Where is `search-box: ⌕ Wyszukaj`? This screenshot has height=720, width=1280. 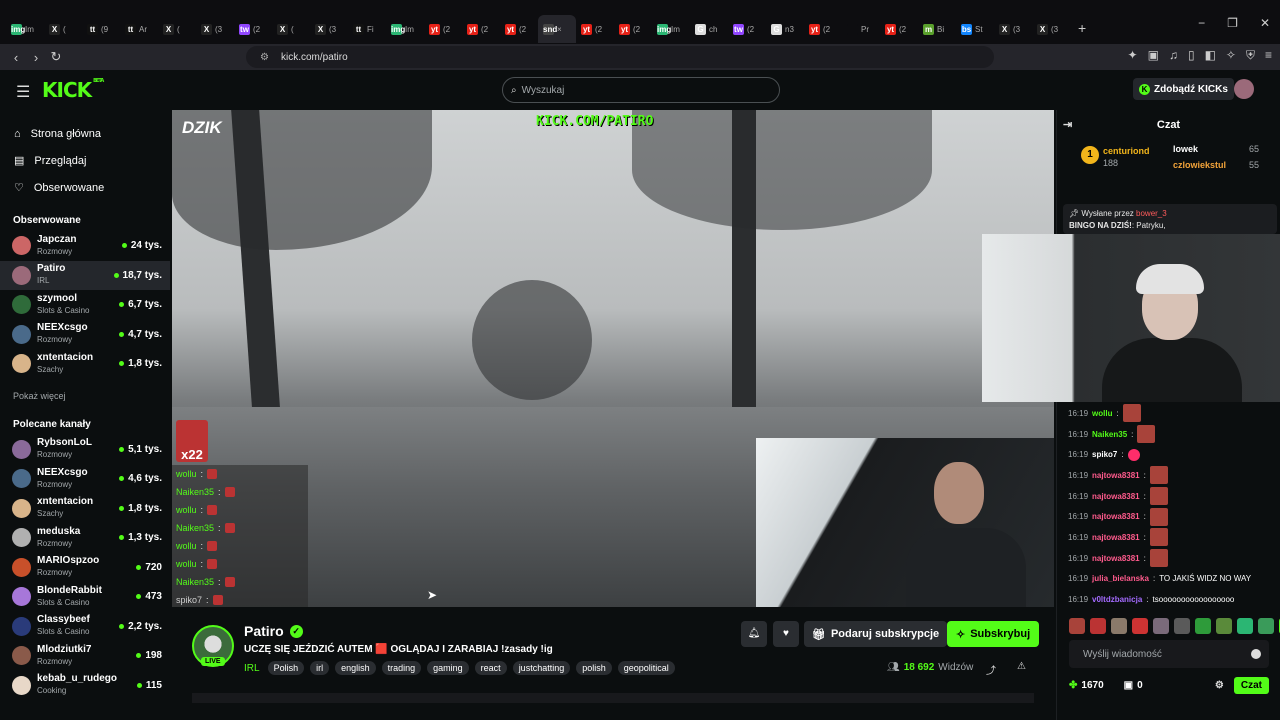 search-box: ⌕ Wyszukaj is located at coordinates (641, 90).